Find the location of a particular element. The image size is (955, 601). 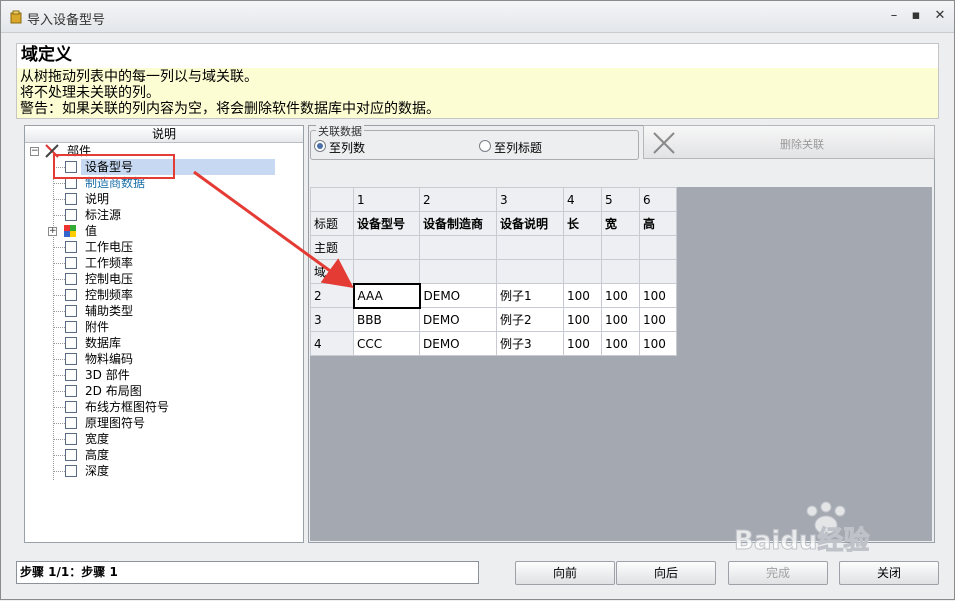

step-status: 步骤 1/1：步骤 1 is located at coordinates (247, 572).